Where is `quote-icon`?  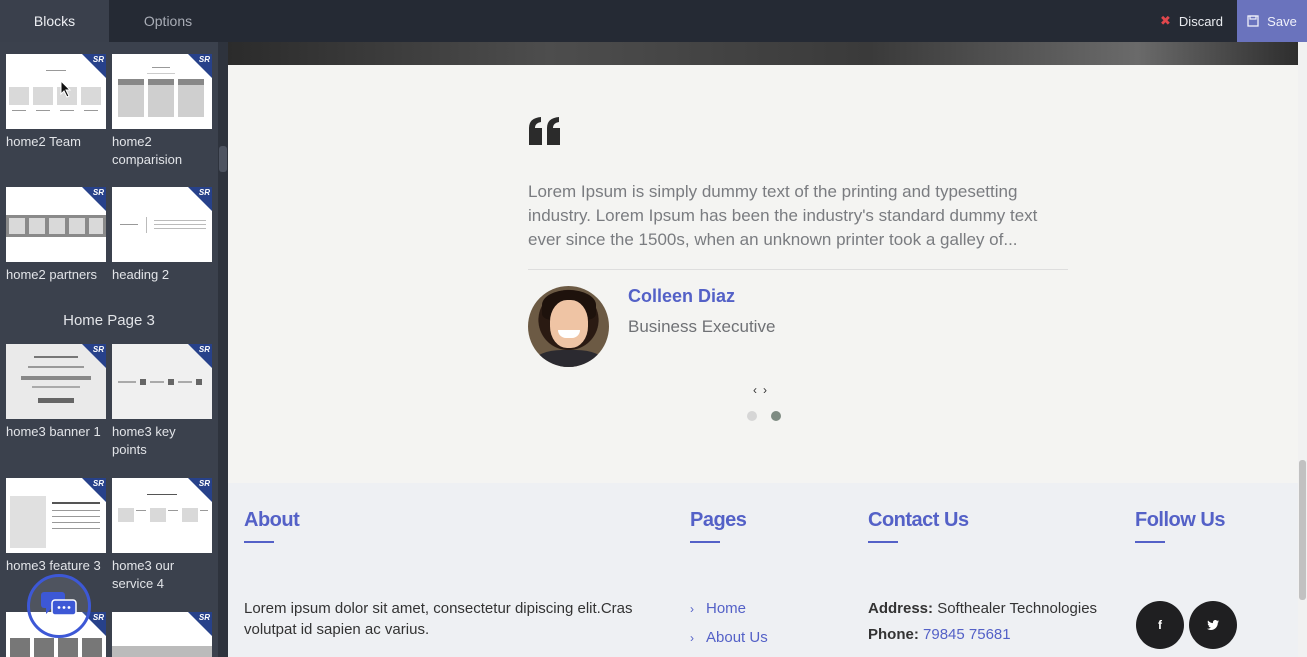
quote-icon is located at coordinates (544, 131).